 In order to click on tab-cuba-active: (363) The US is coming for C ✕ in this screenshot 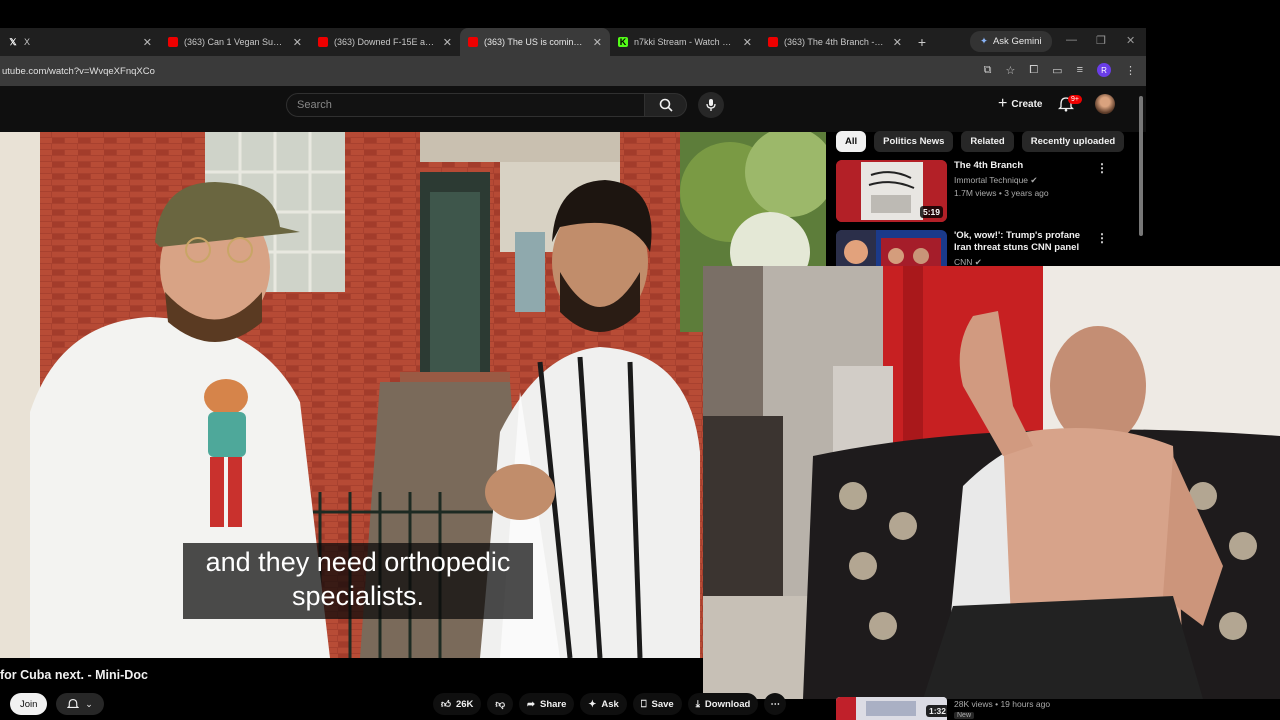, I will do `click(535, 42)`.